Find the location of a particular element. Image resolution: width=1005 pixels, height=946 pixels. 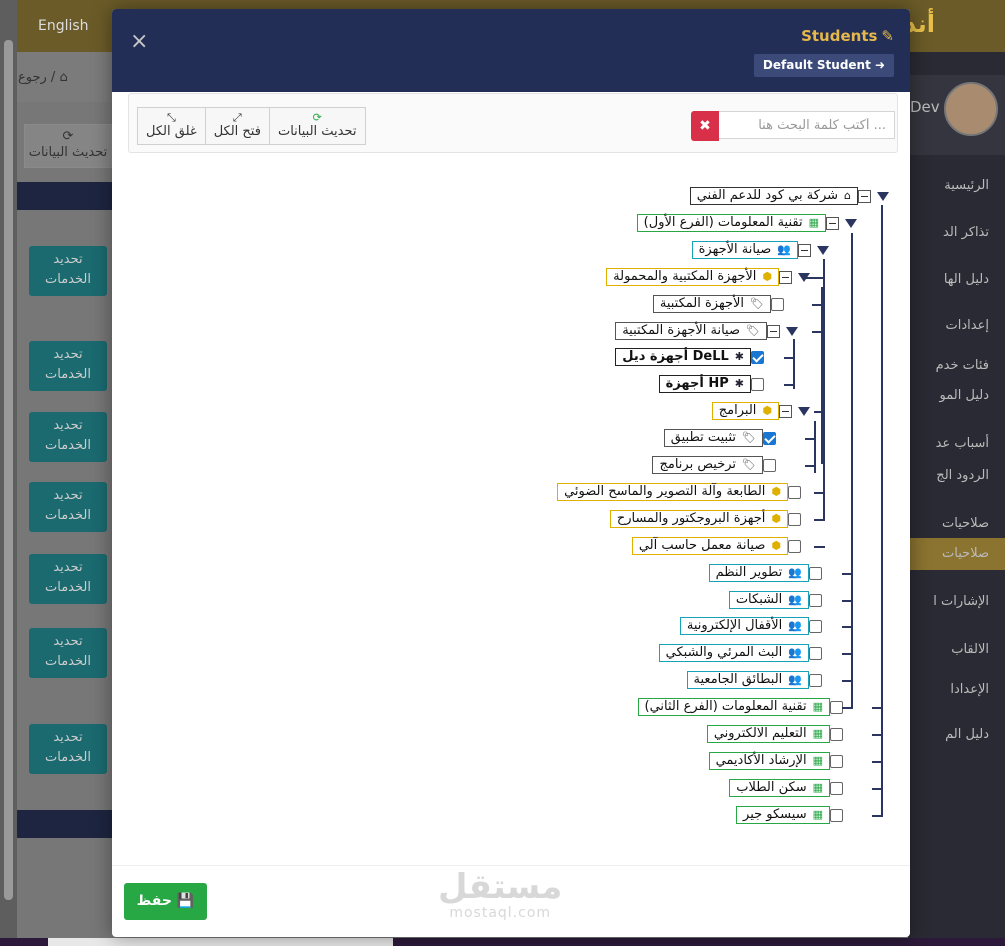

tree-node: ✱ أجهزة HP is located at coordinates (715, 384).